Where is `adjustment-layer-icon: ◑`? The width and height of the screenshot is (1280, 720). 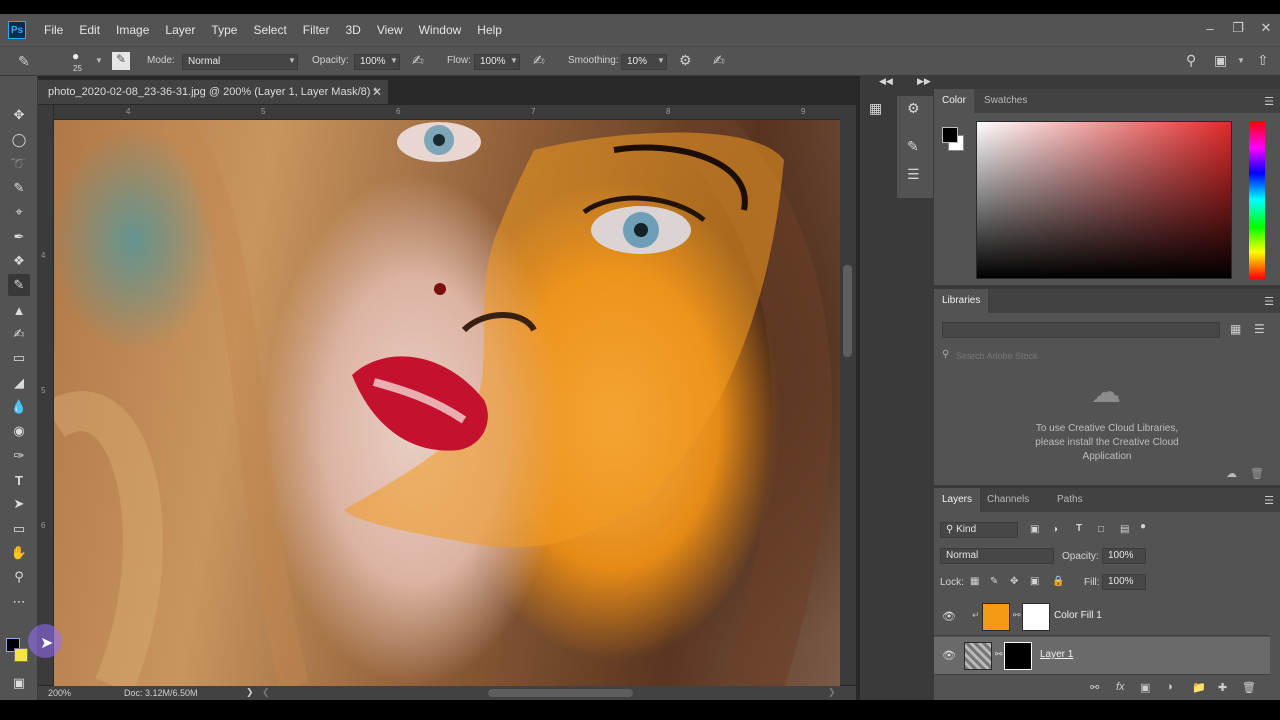 adjustment-layer-icon: ◑ is located at coordinates (1169, 687).